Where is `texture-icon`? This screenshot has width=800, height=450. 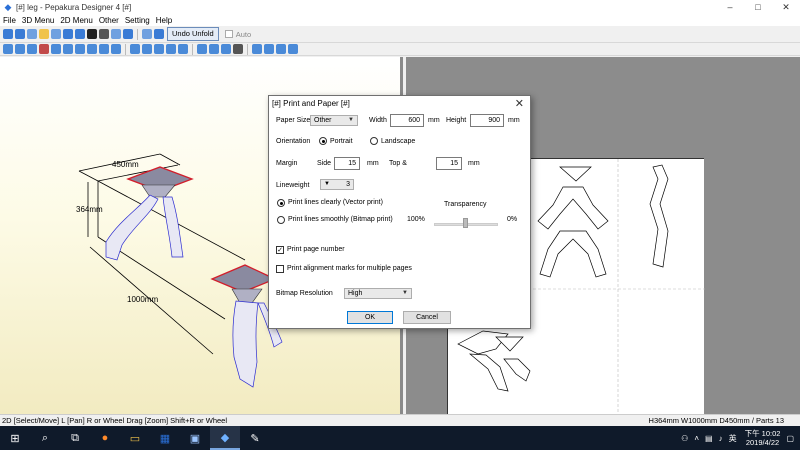
texture-icon is located at coordinates (128, 34).